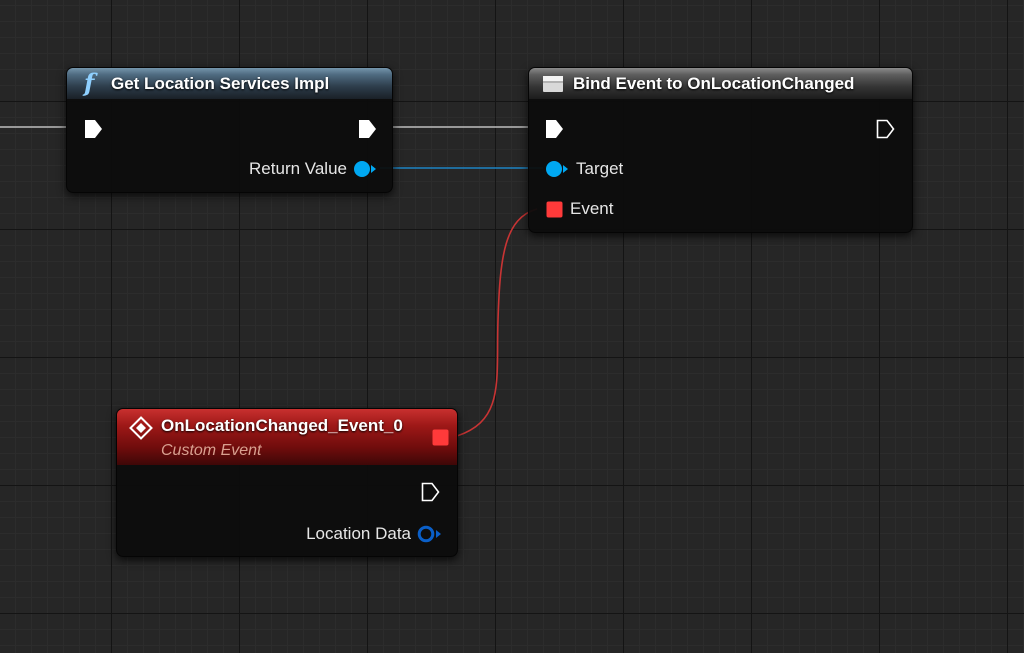 This screenshot has height=653, width=1024. I want to click on target-pin, so click(557, 169).